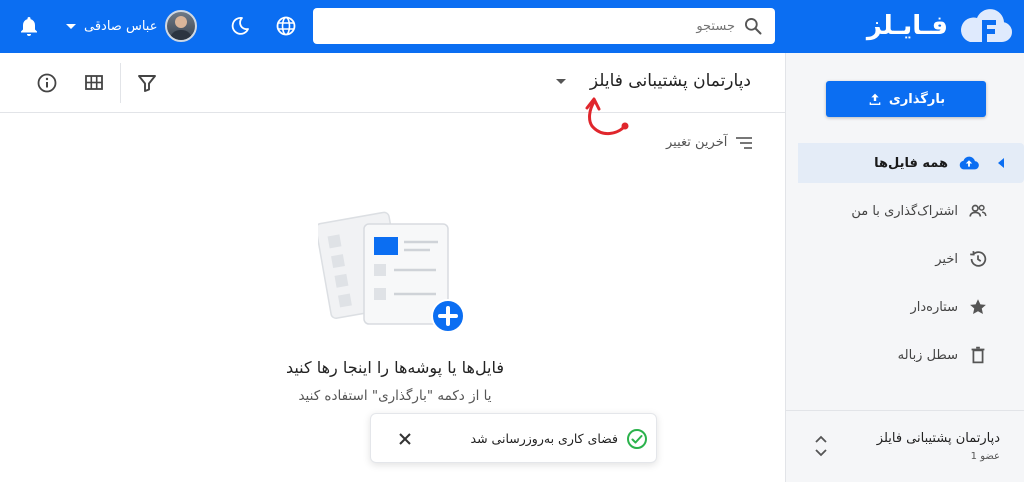  I want to click on dark-mode-icon, so click(240, 26).